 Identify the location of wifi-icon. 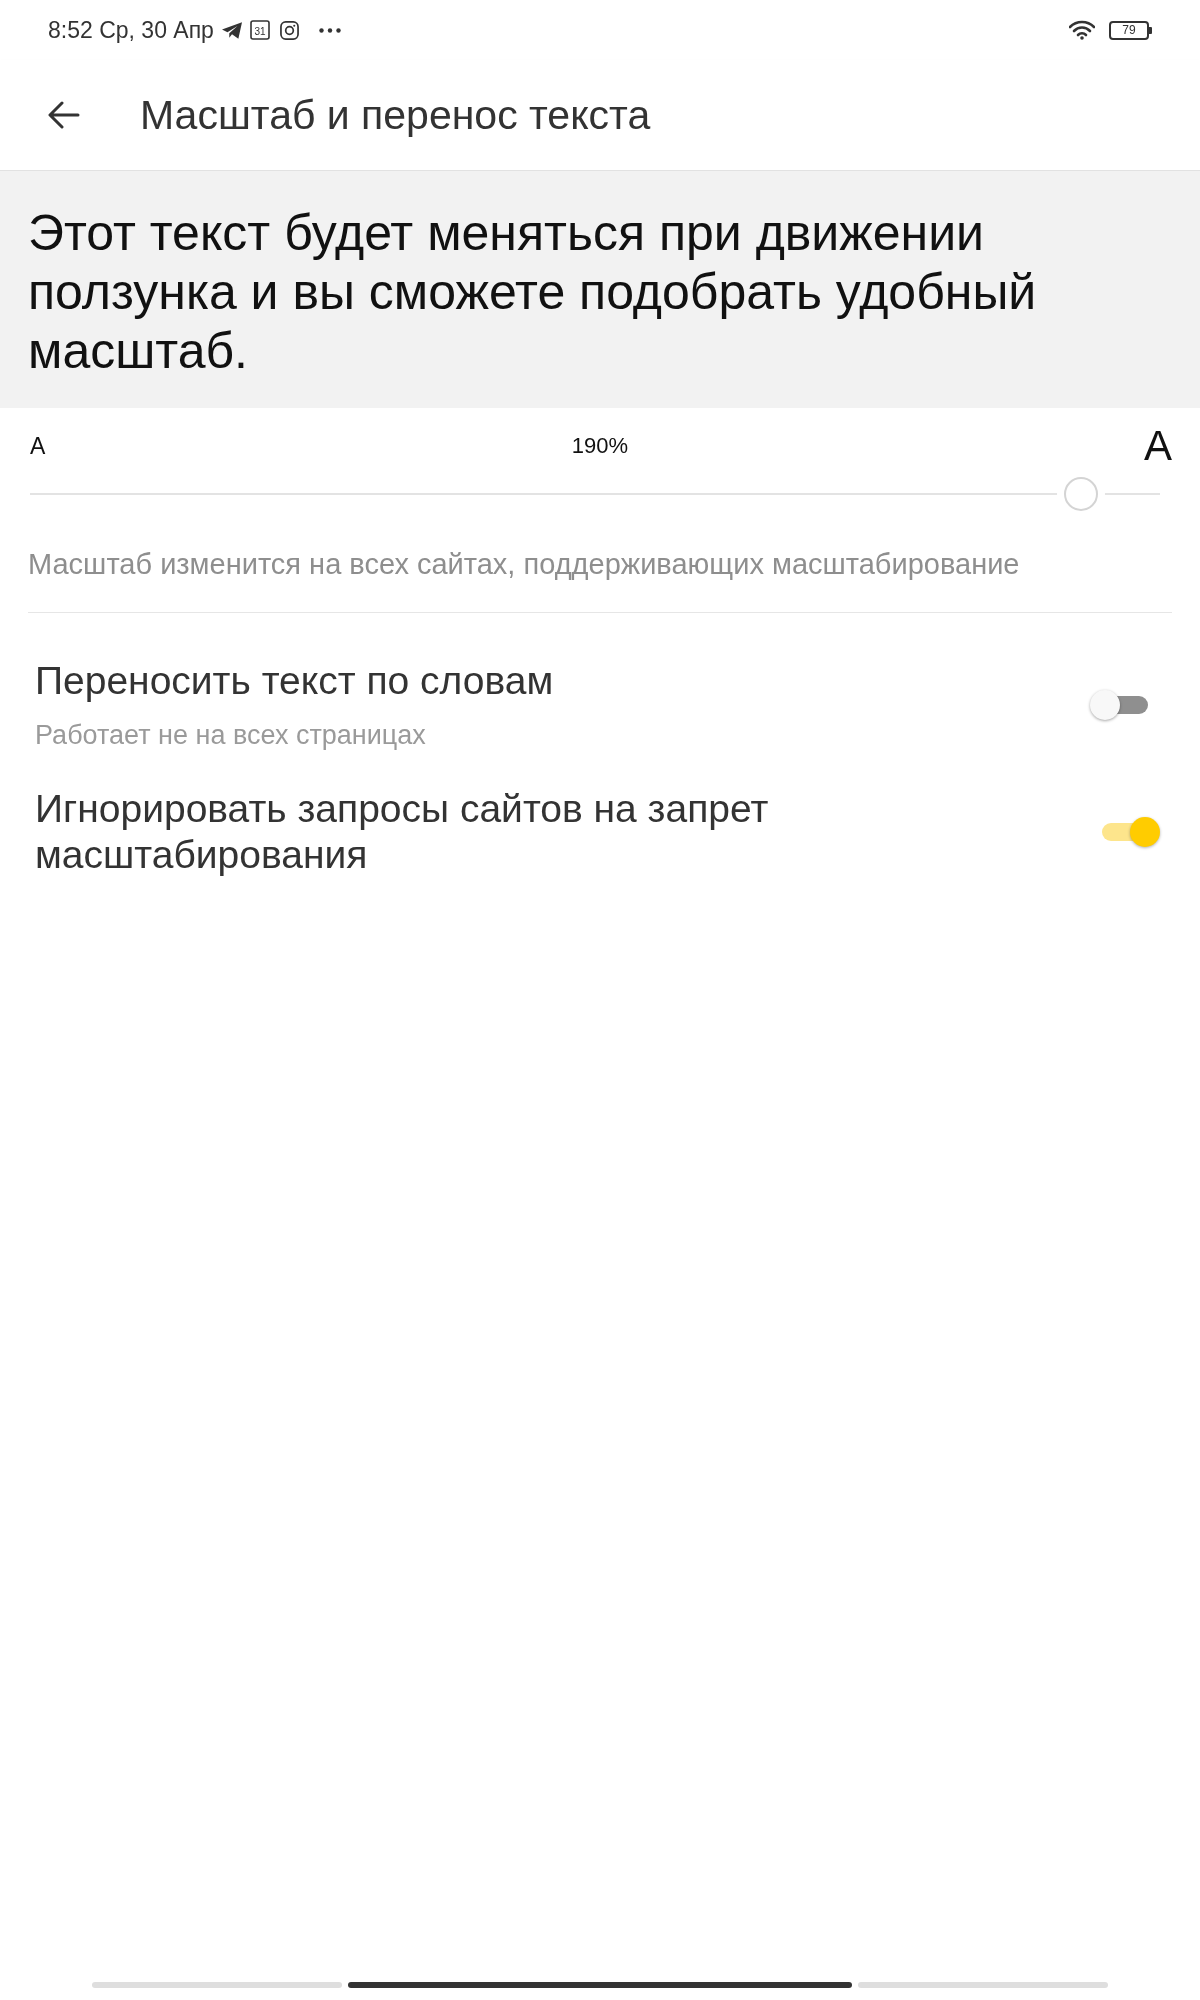
(1082, 30).